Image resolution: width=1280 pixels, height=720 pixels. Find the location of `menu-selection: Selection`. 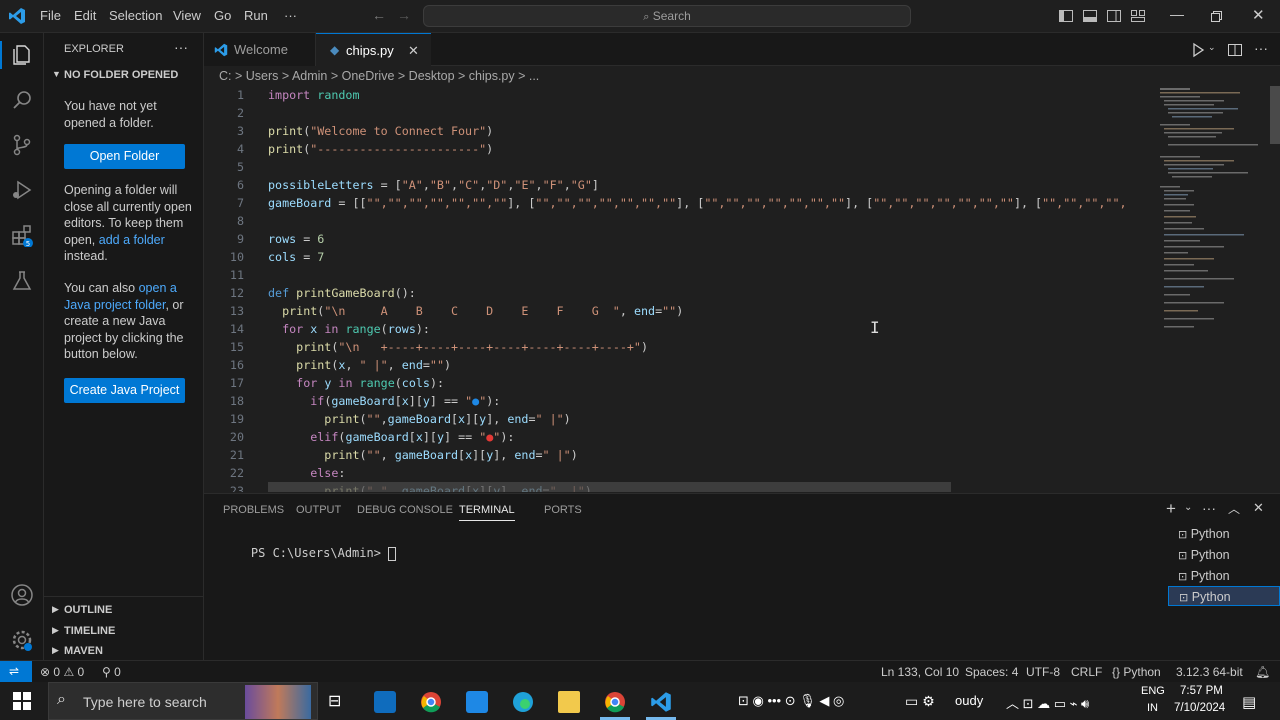

menu-selection: Selection is located at coordinates (135, 15).